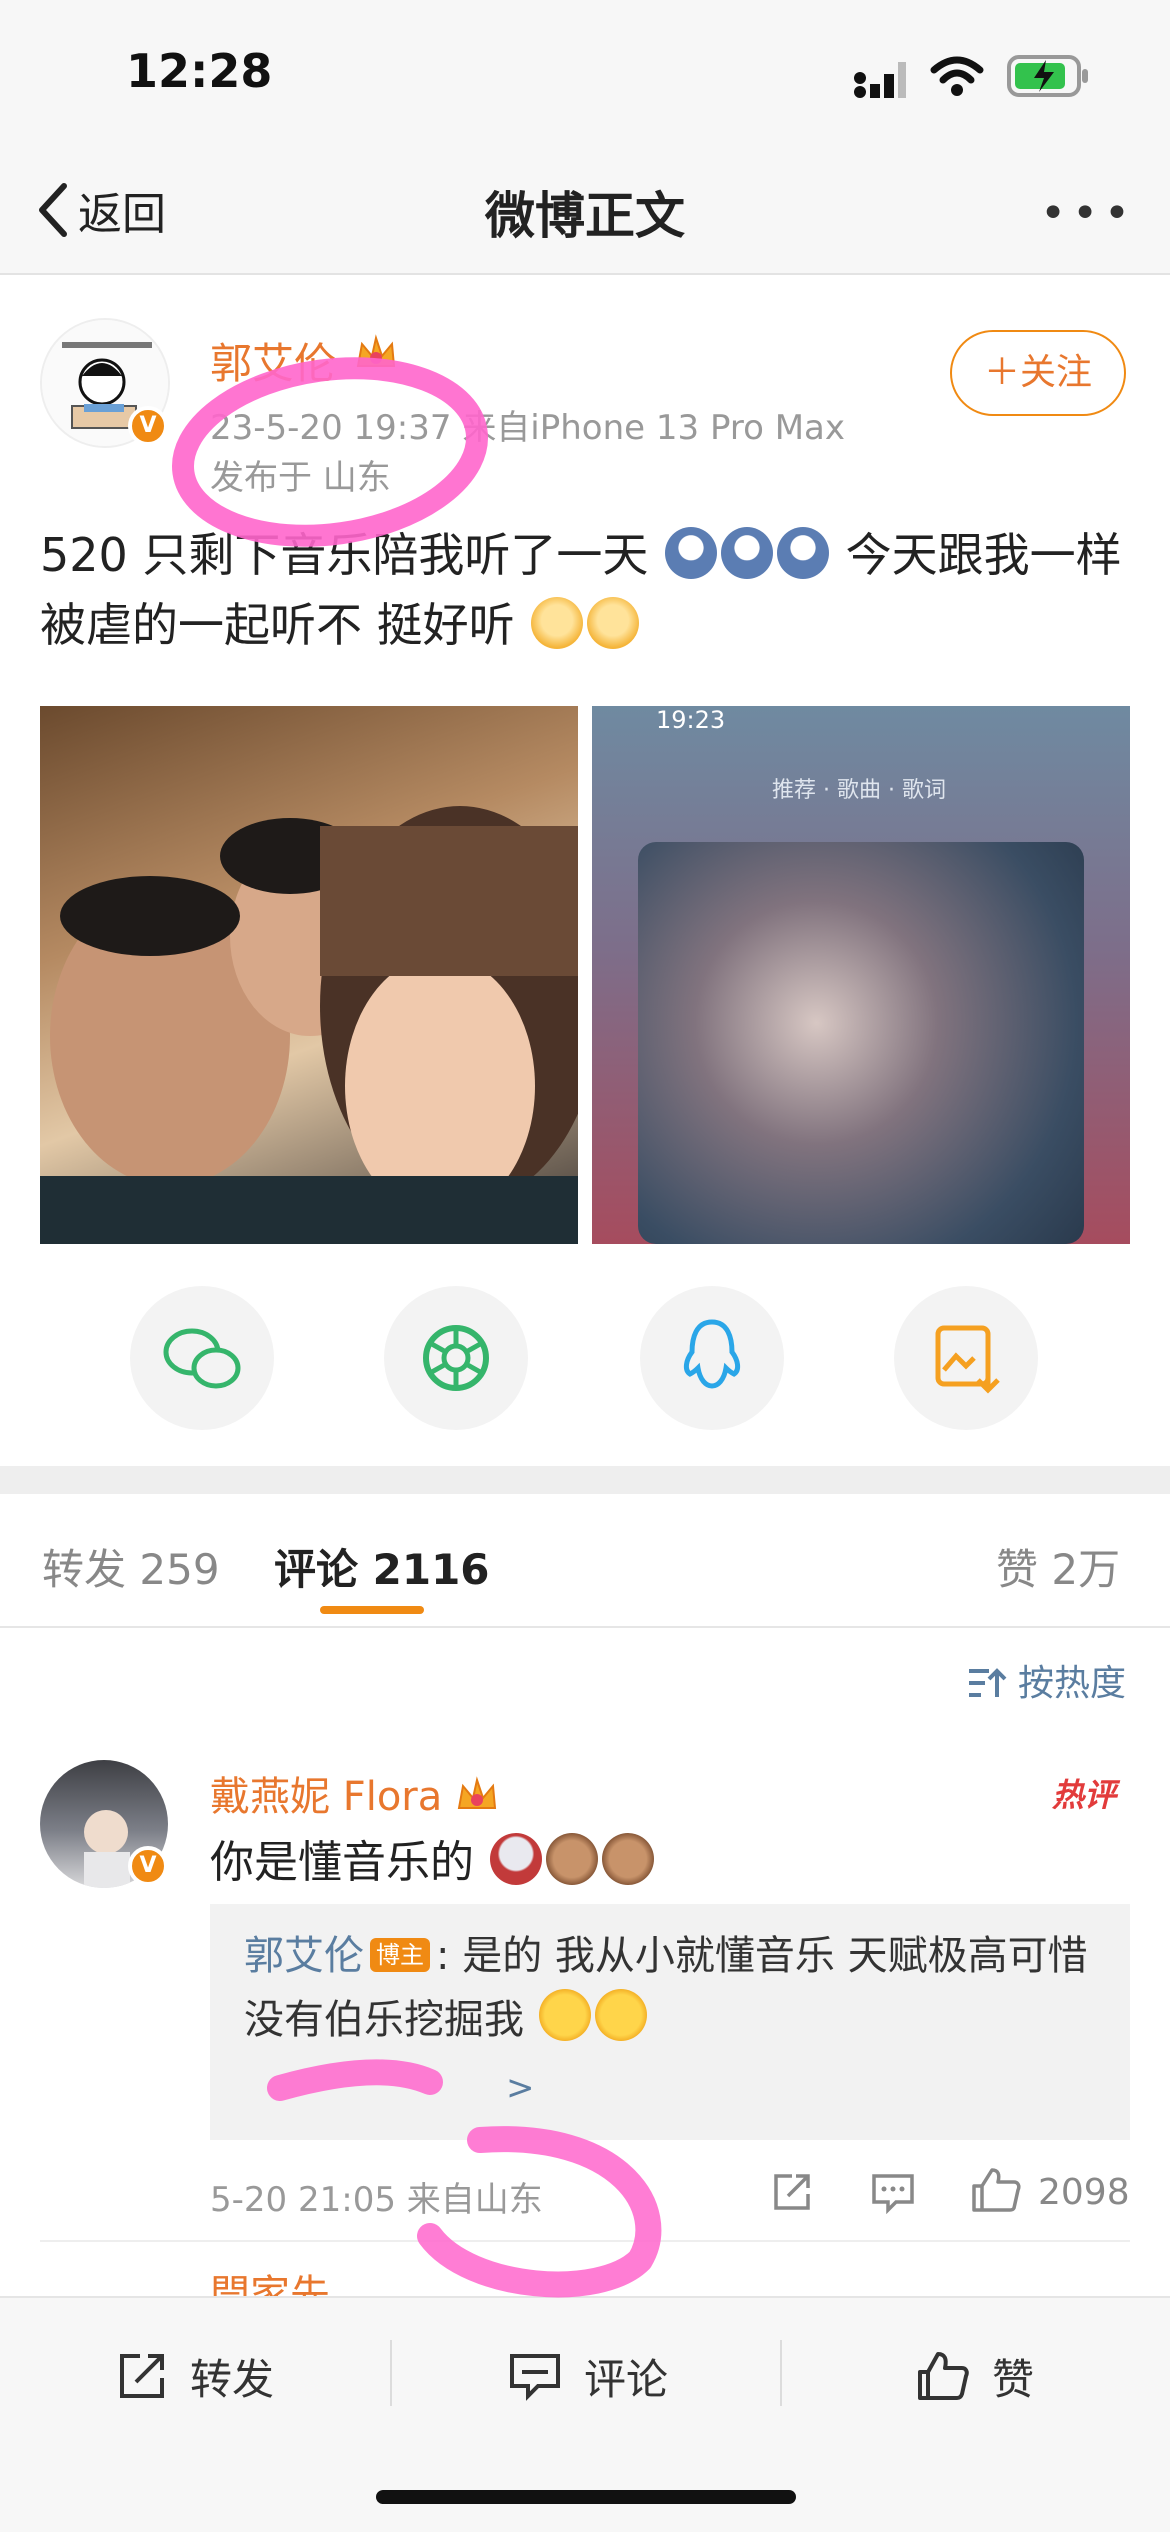  Describe the element at coordinates (273, 360) in the screenshot. I see `author-name: 郭艾伦` at that location.